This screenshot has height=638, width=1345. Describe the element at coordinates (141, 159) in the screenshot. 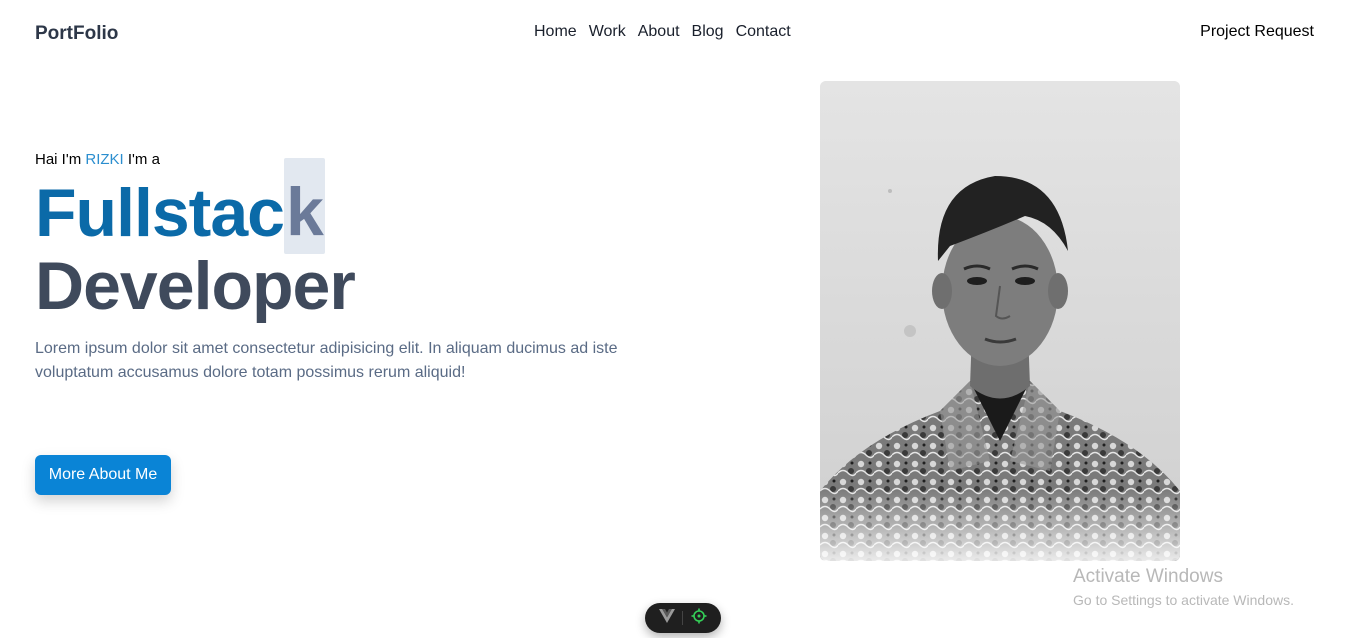

I see `intro-suffix: I'm a` at that location.